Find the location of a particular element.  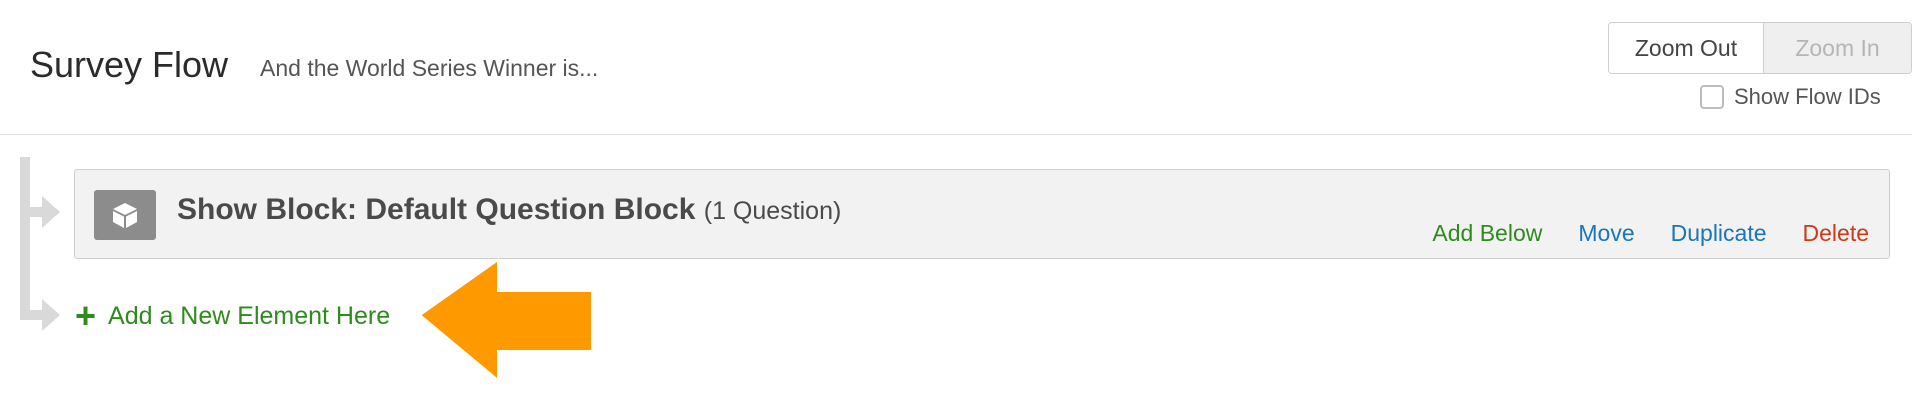

show-flow-ids-toggle: Show Flow IDs is located at coordinates (1790, 97).